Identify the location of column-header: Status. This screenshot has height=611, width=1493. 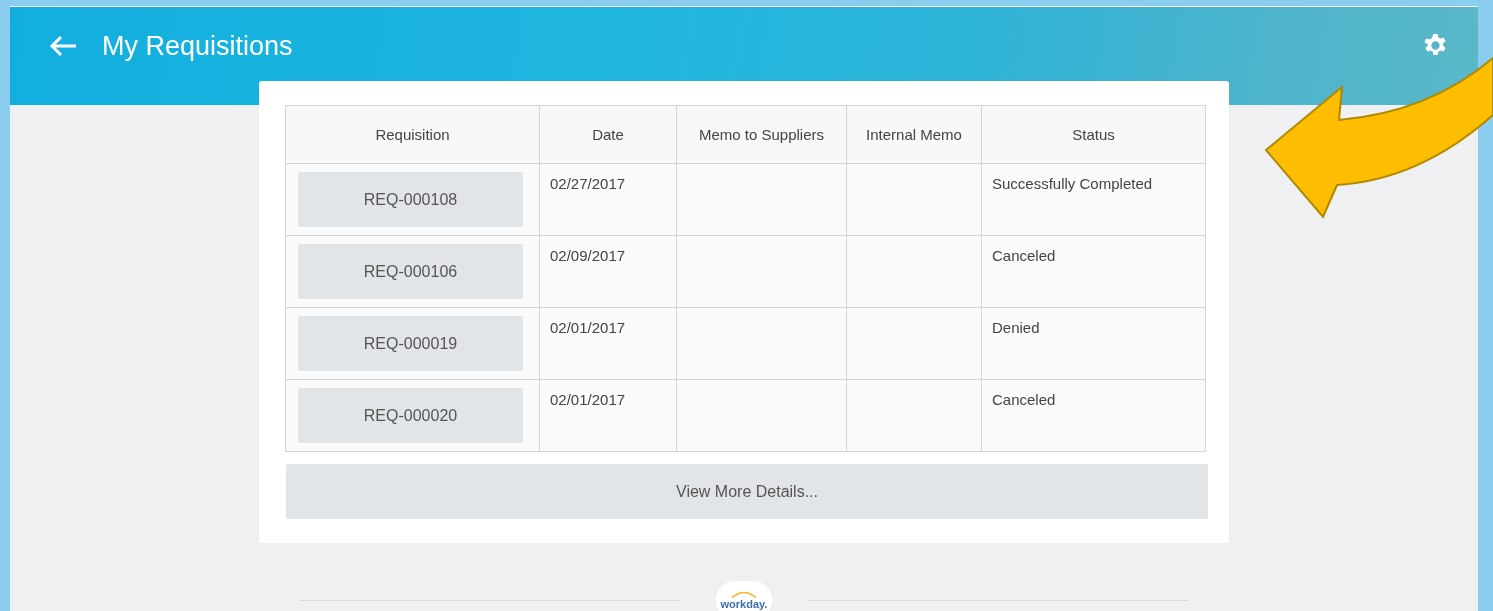
(1093, 134).